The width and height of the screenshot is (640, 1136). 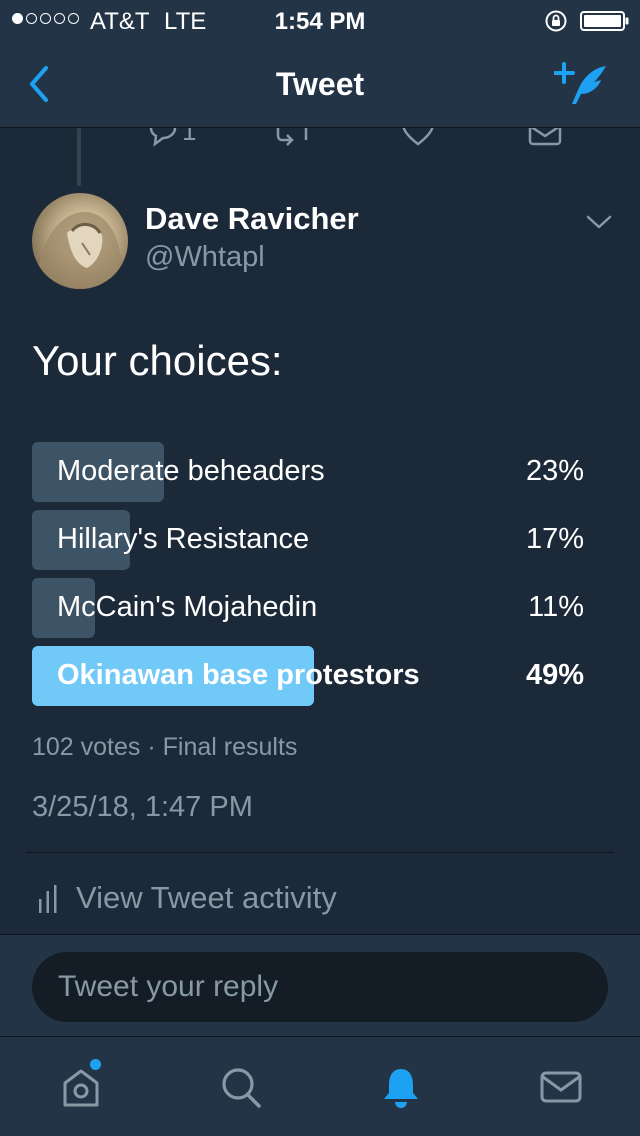 I want to click on reply-bar, so click(x=320, y=985).